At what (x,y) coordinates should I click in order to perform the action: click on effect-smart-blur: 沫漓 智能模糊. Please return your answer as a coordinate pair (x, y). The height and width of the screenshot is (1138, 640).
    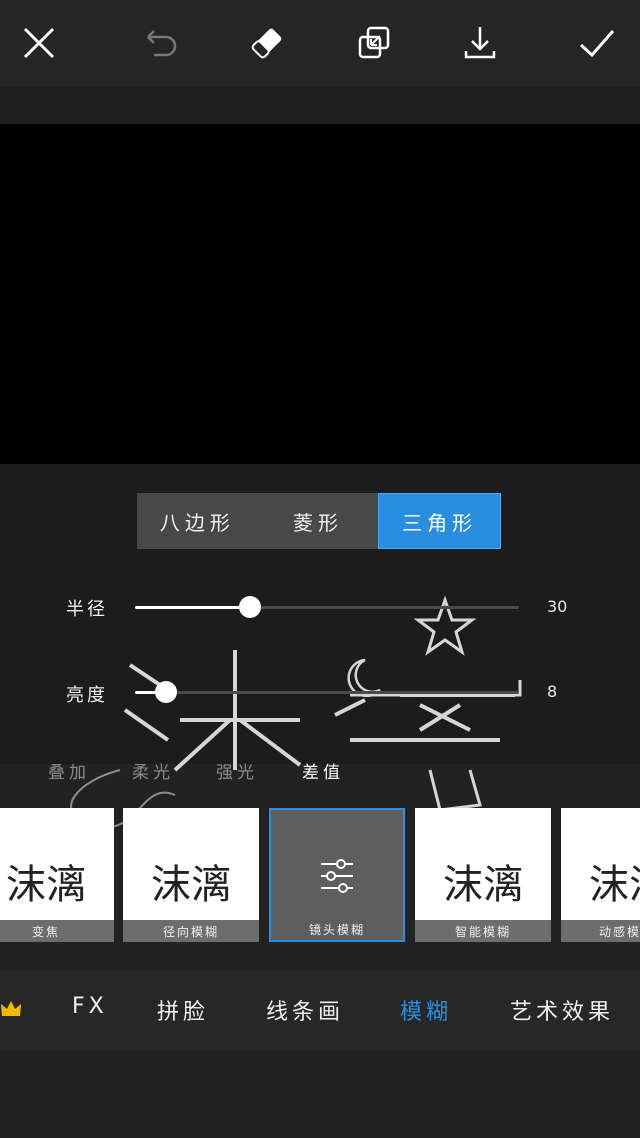
    Looking at the image, I should click on (483, 875).